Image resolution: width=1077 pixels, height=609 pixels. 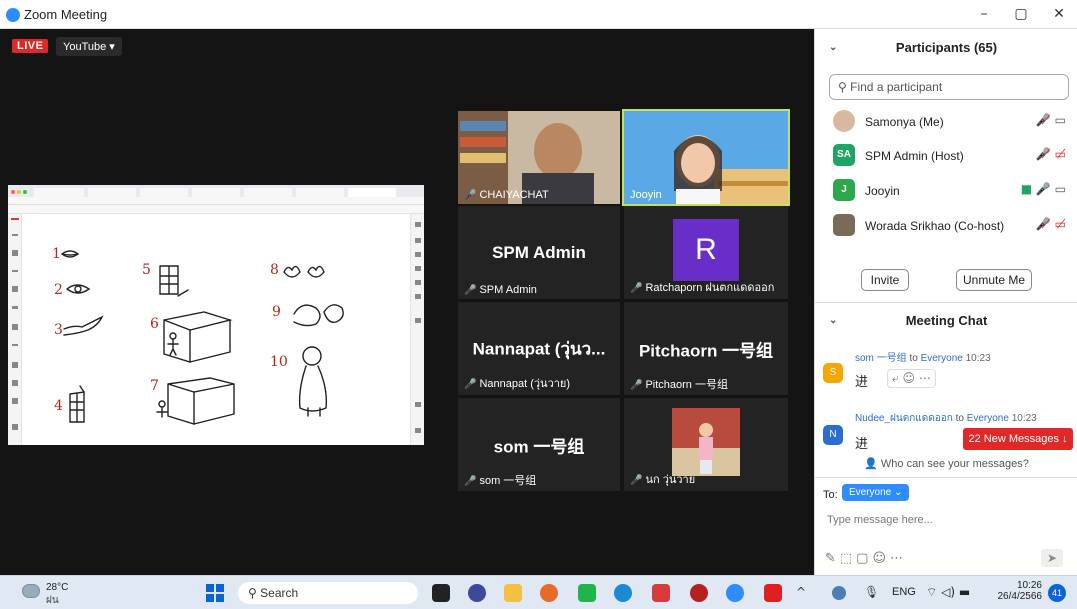 I want to click on to-label: To:, so click(x=830, y=495).